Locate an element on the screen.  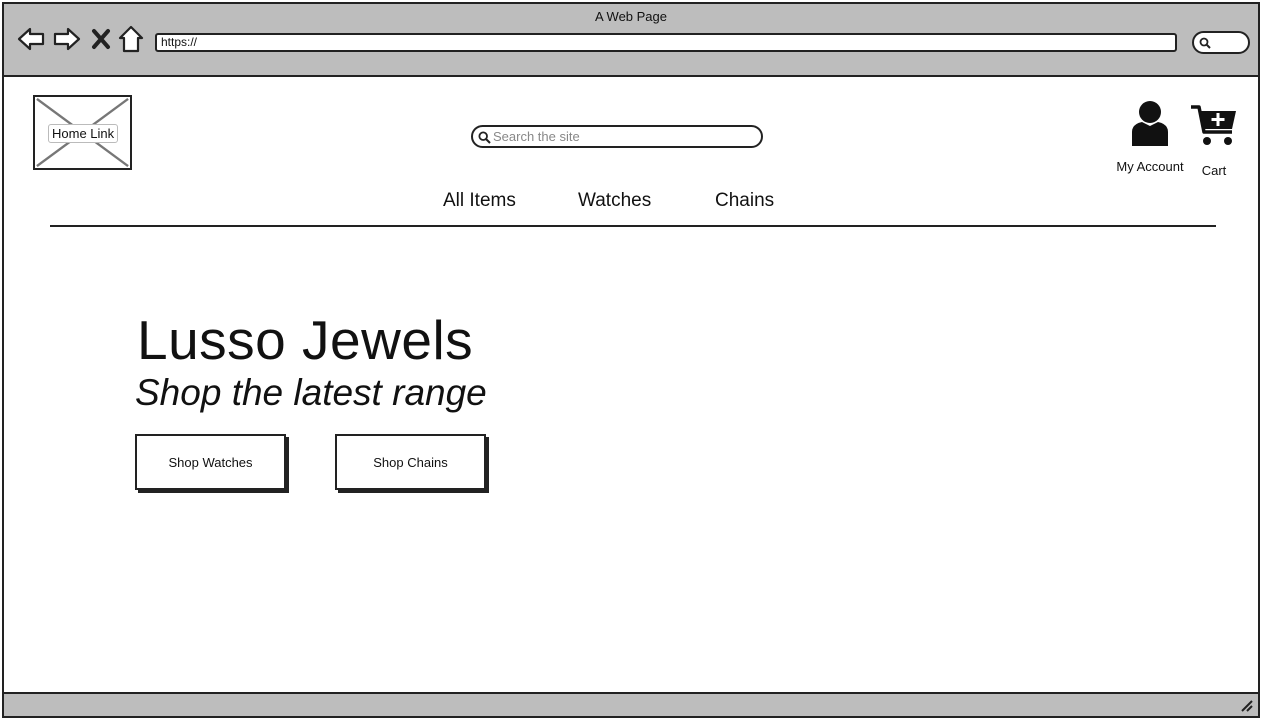
my-account-link: My Account is located at coordinates (1150, 137).